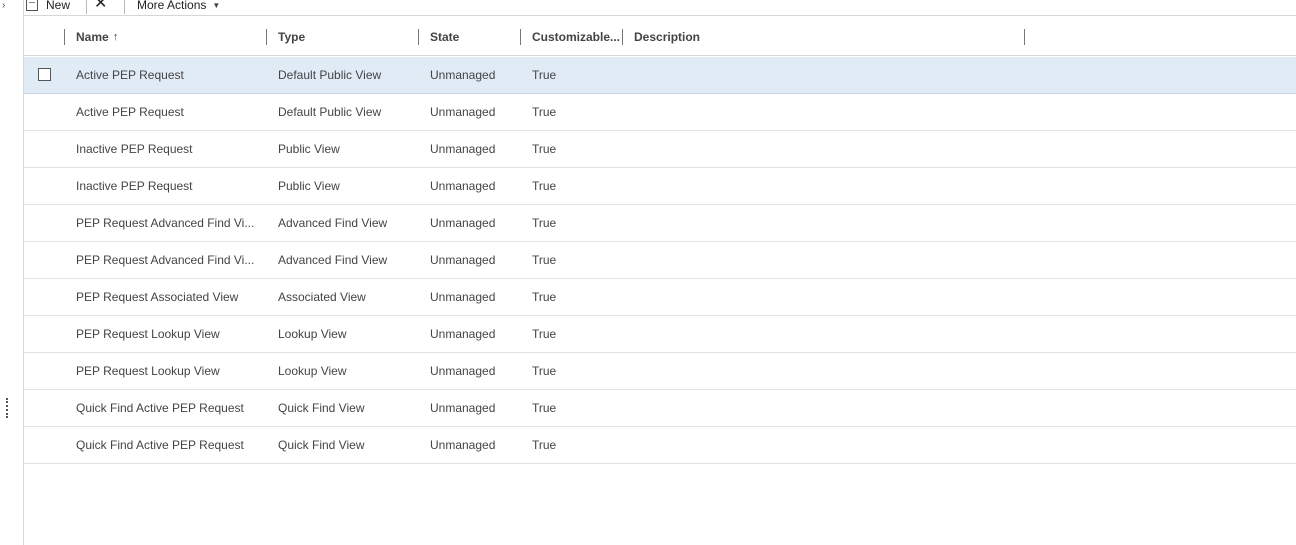 This screenshot has height=545, width=1296. Describe the element at coordinates (4, 5) in the screenshot. I see `pane-edge-mark: ›` at that location.